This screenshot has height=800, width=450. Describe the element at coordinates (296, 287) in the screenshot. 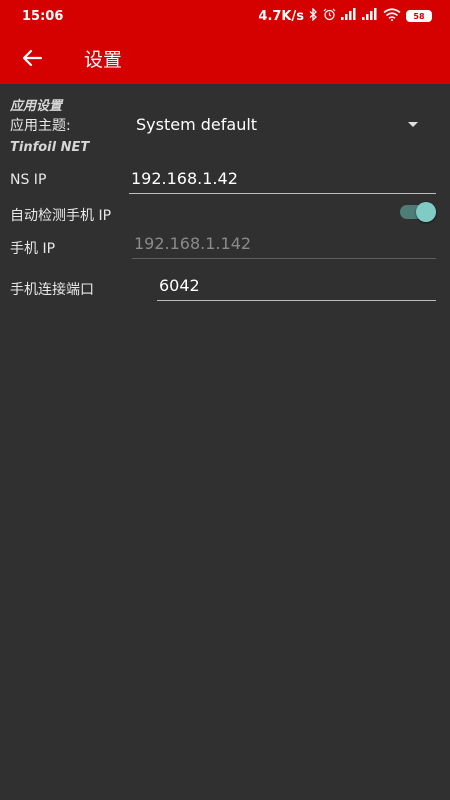

I see `phone-port-input: 6042` at that location.